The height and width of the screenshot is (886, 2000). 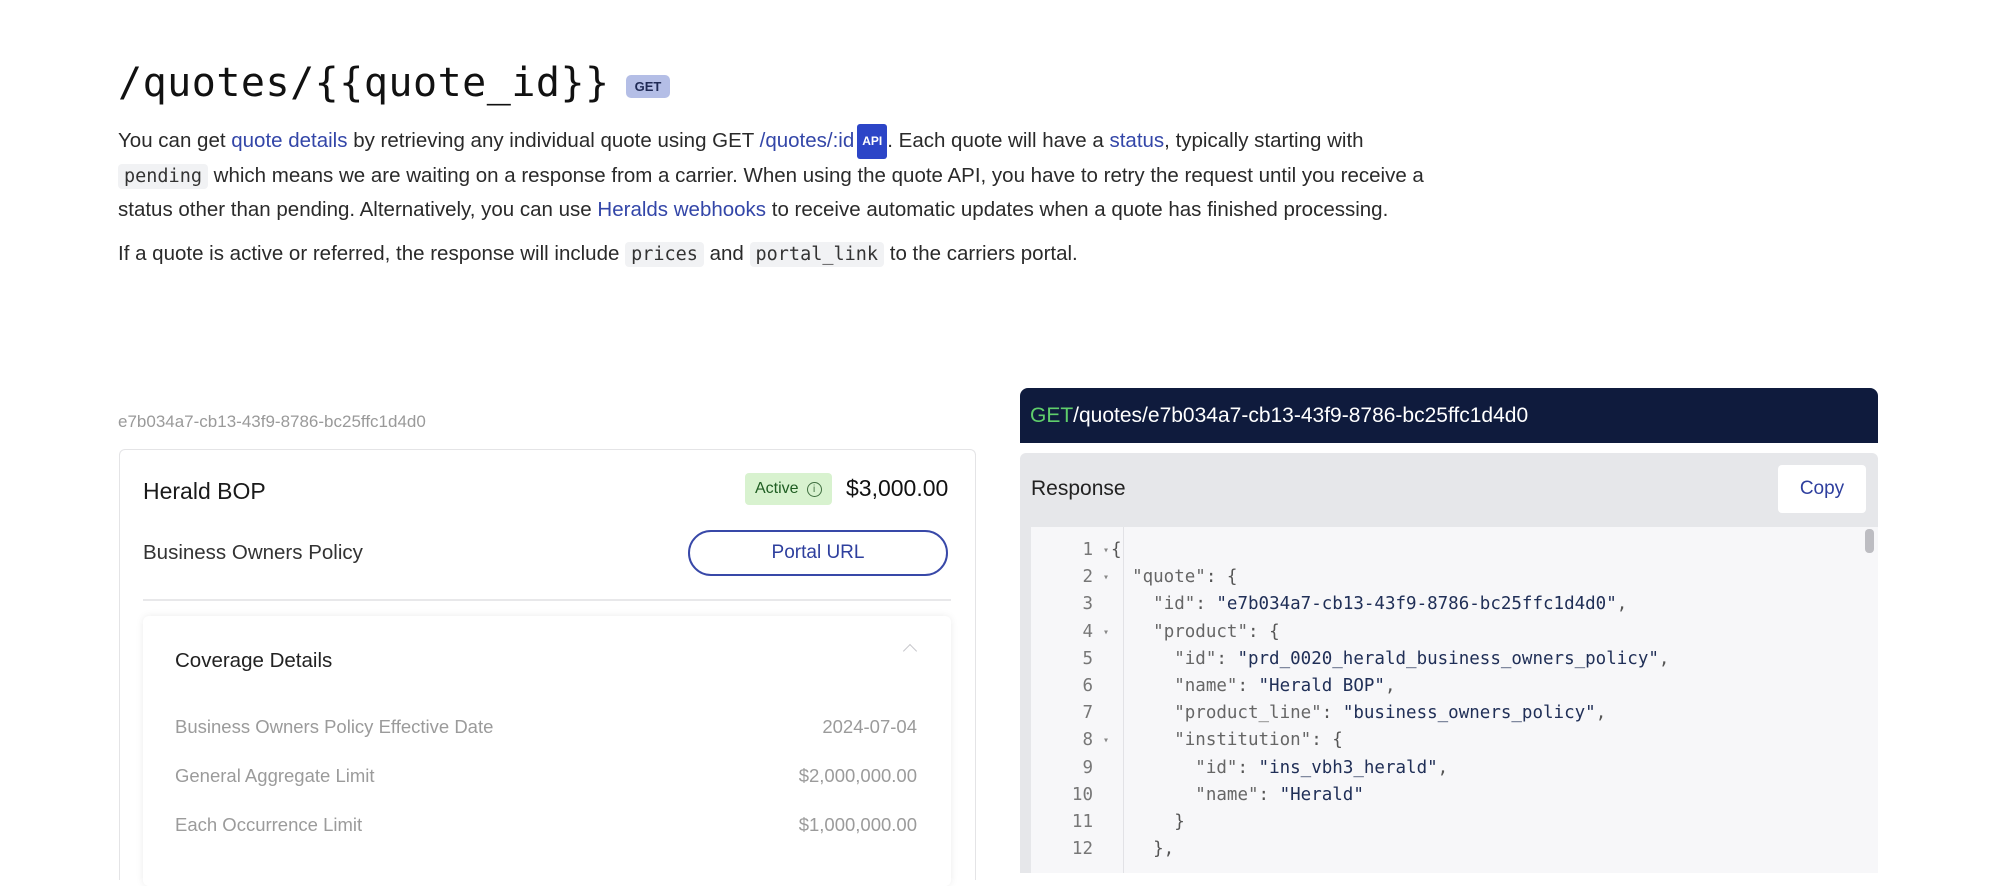 I want to click on line-number: 9, so click(x=1062, y=768).